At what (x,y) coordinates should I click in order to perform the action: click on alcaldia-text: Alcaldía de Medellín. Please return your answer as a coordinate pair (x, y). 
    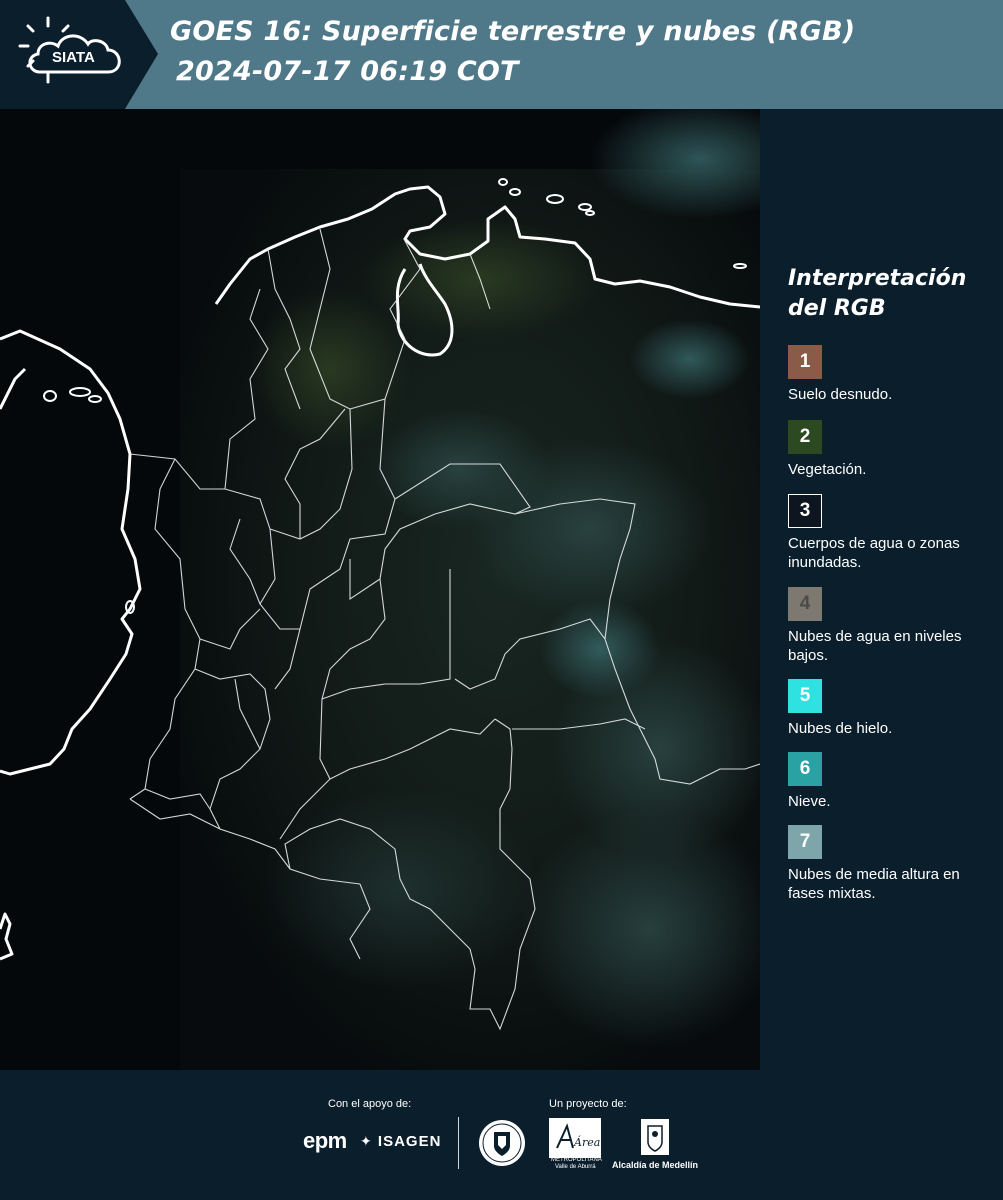
    Looking at the image, I should click on (655, 1165).